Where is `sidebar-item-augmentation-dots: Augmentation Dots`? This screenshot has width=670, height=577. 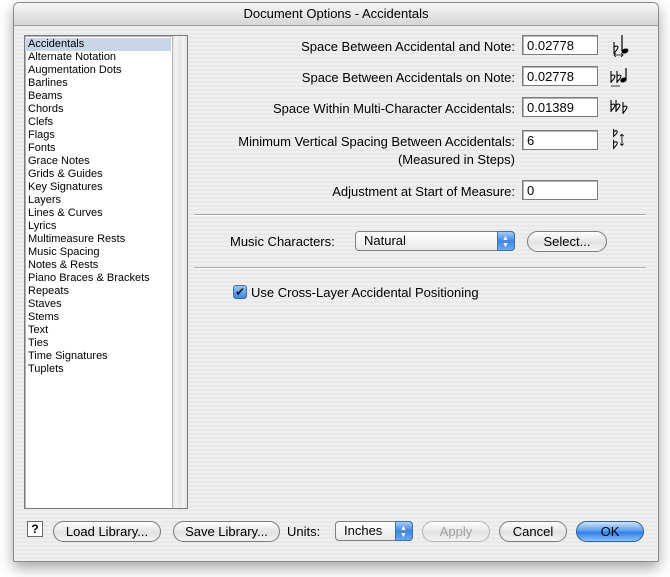
sidebar-item-augmentation-dots: Augmentation Dots is located at coordinates (98, 70).